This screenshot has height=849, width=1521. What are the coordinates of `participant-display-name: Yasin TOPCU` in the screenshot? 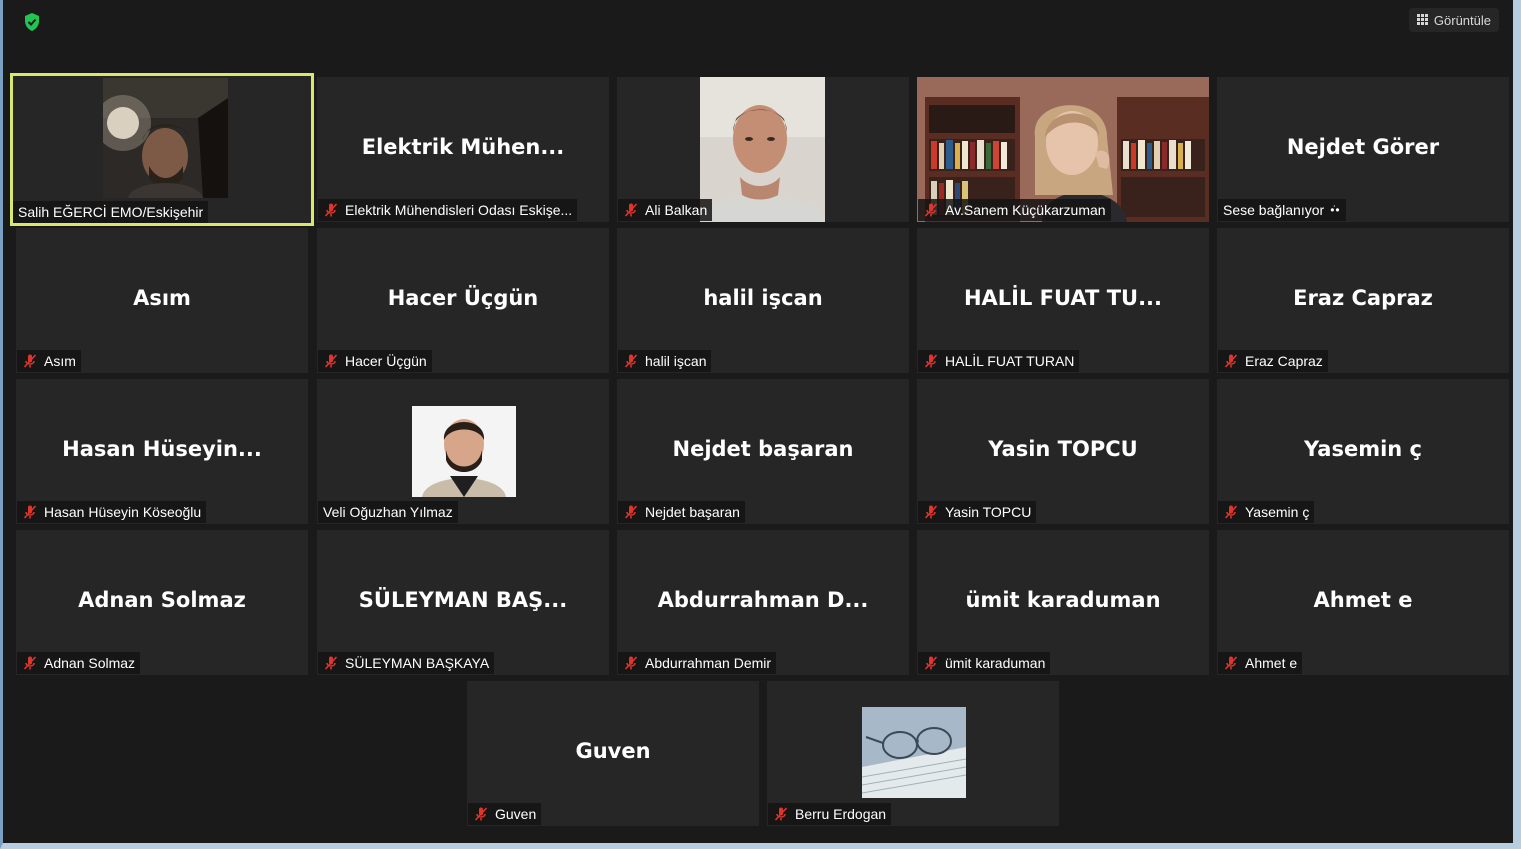 It's located at (1063, 449).